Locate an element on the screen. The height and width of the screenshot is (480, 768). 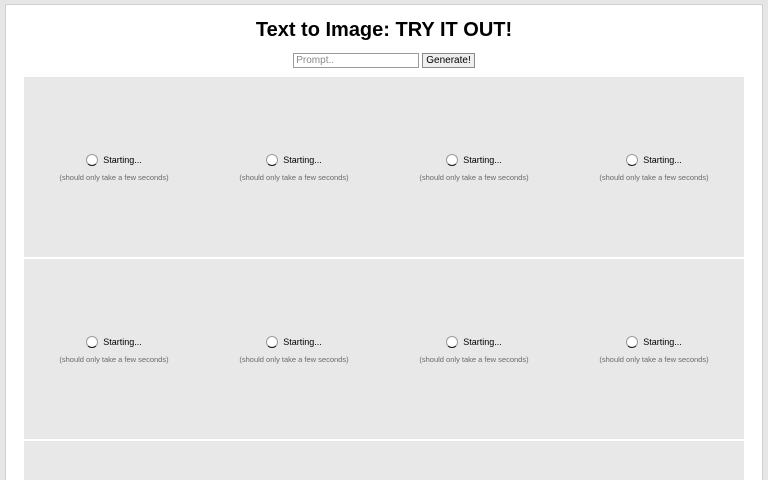
prompt-form: Generate! is located at coordinates (384, 60).